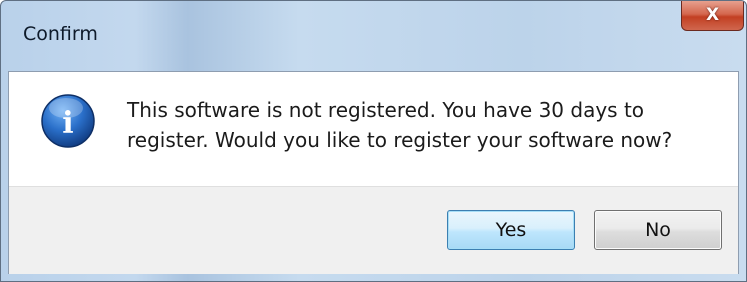  I want to click on yes-button: Yes, so click(511, 230).